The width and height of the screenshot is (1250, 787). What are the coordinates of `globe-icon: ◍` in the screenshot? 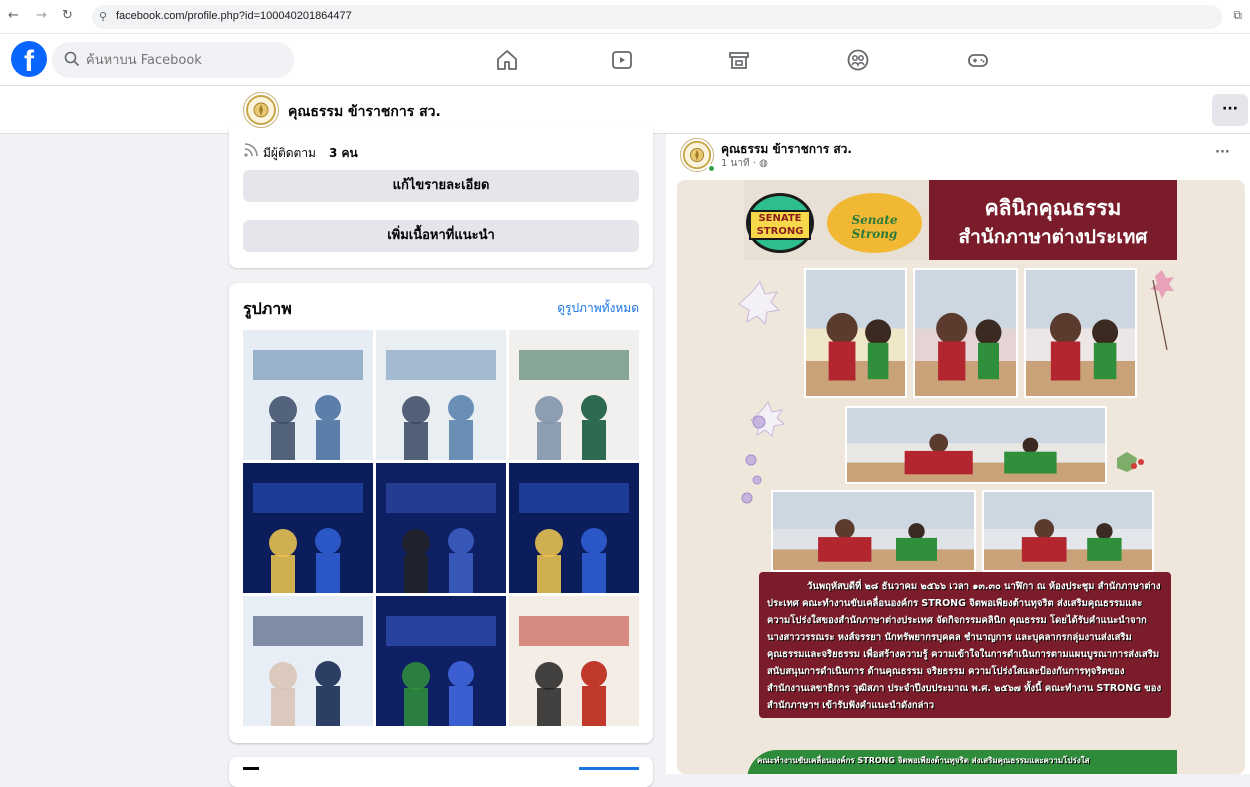 It's located at (763, 163).